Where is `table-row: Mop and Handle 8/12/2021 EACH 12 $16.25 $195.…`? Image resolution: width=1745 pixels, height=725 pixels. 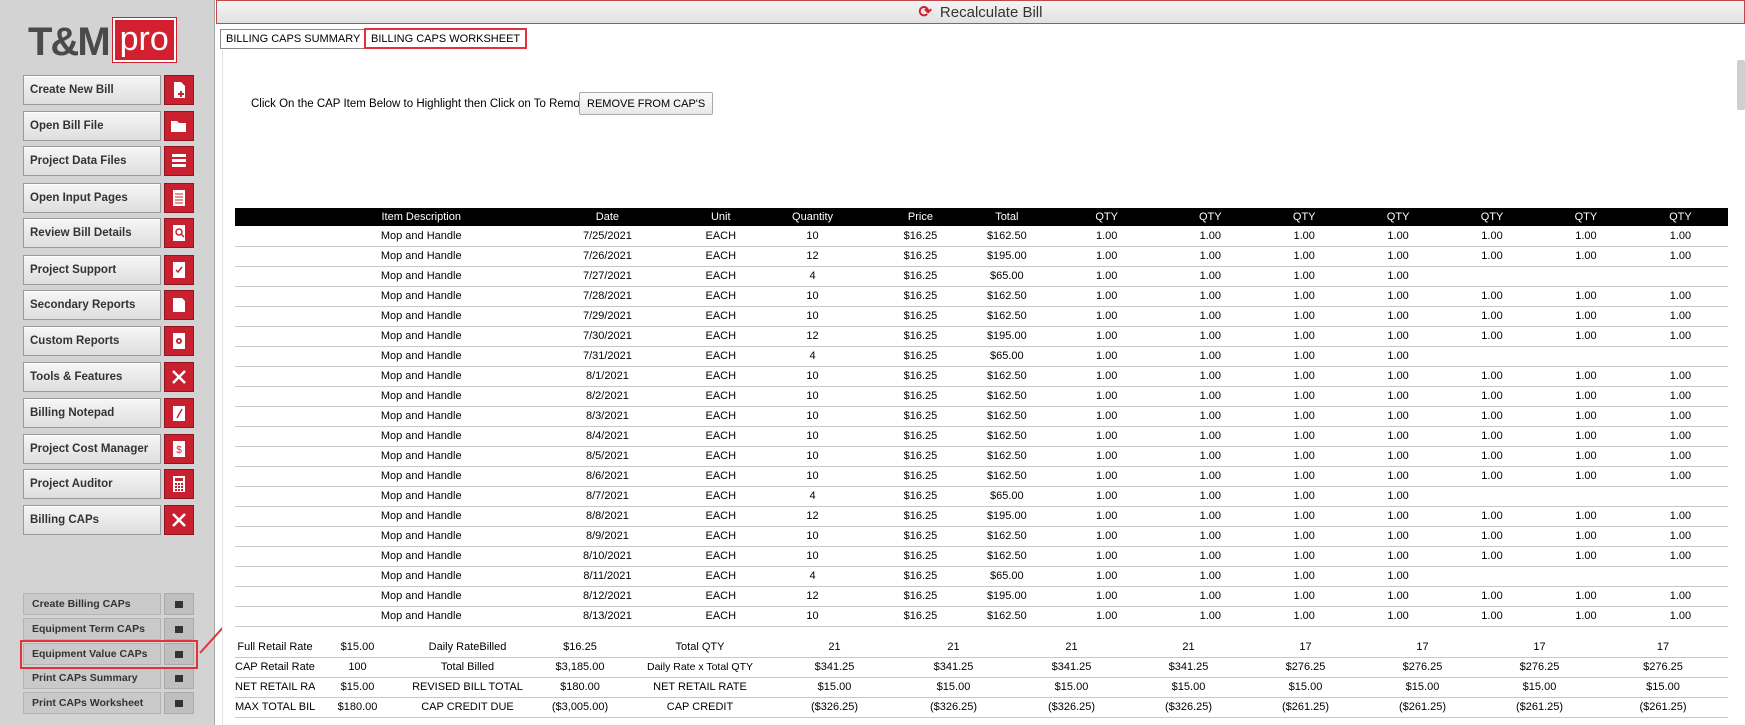 table-row: Mop and Handle 8/12/2021 EACH 12 $16.25 $195.… is located at coordinates (981, 596).